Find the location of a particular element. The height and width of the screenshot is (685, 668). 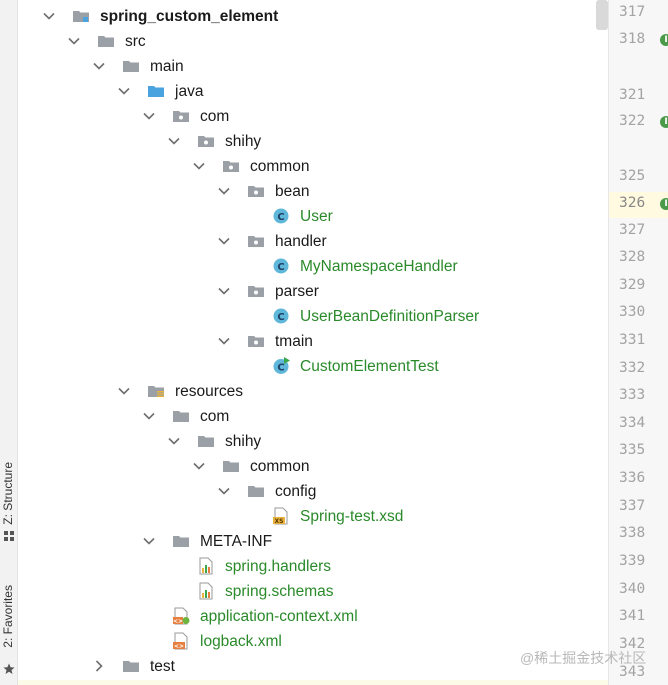

resources-folder-icon is located at coordinates (156, 391).